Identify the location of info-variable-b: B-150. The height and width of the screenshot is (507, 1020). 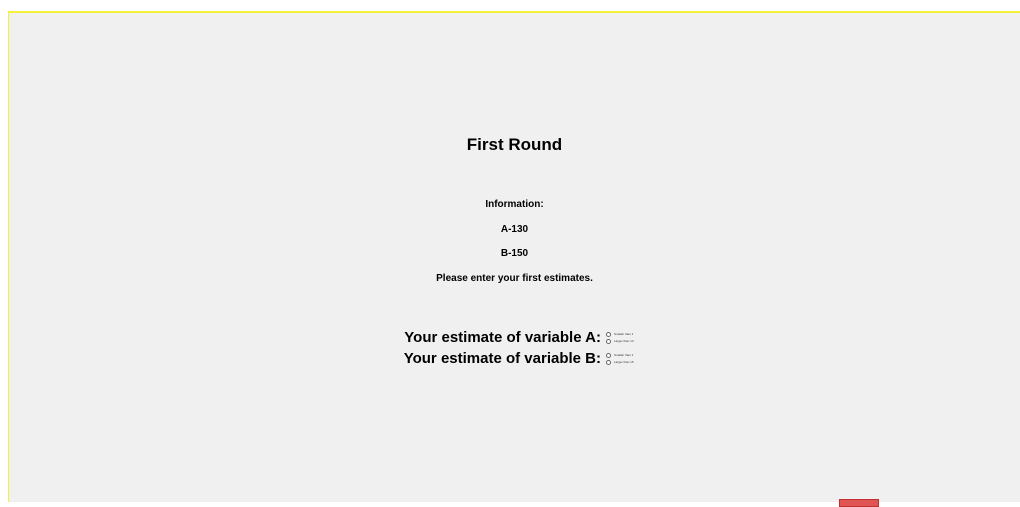
(514, 253).